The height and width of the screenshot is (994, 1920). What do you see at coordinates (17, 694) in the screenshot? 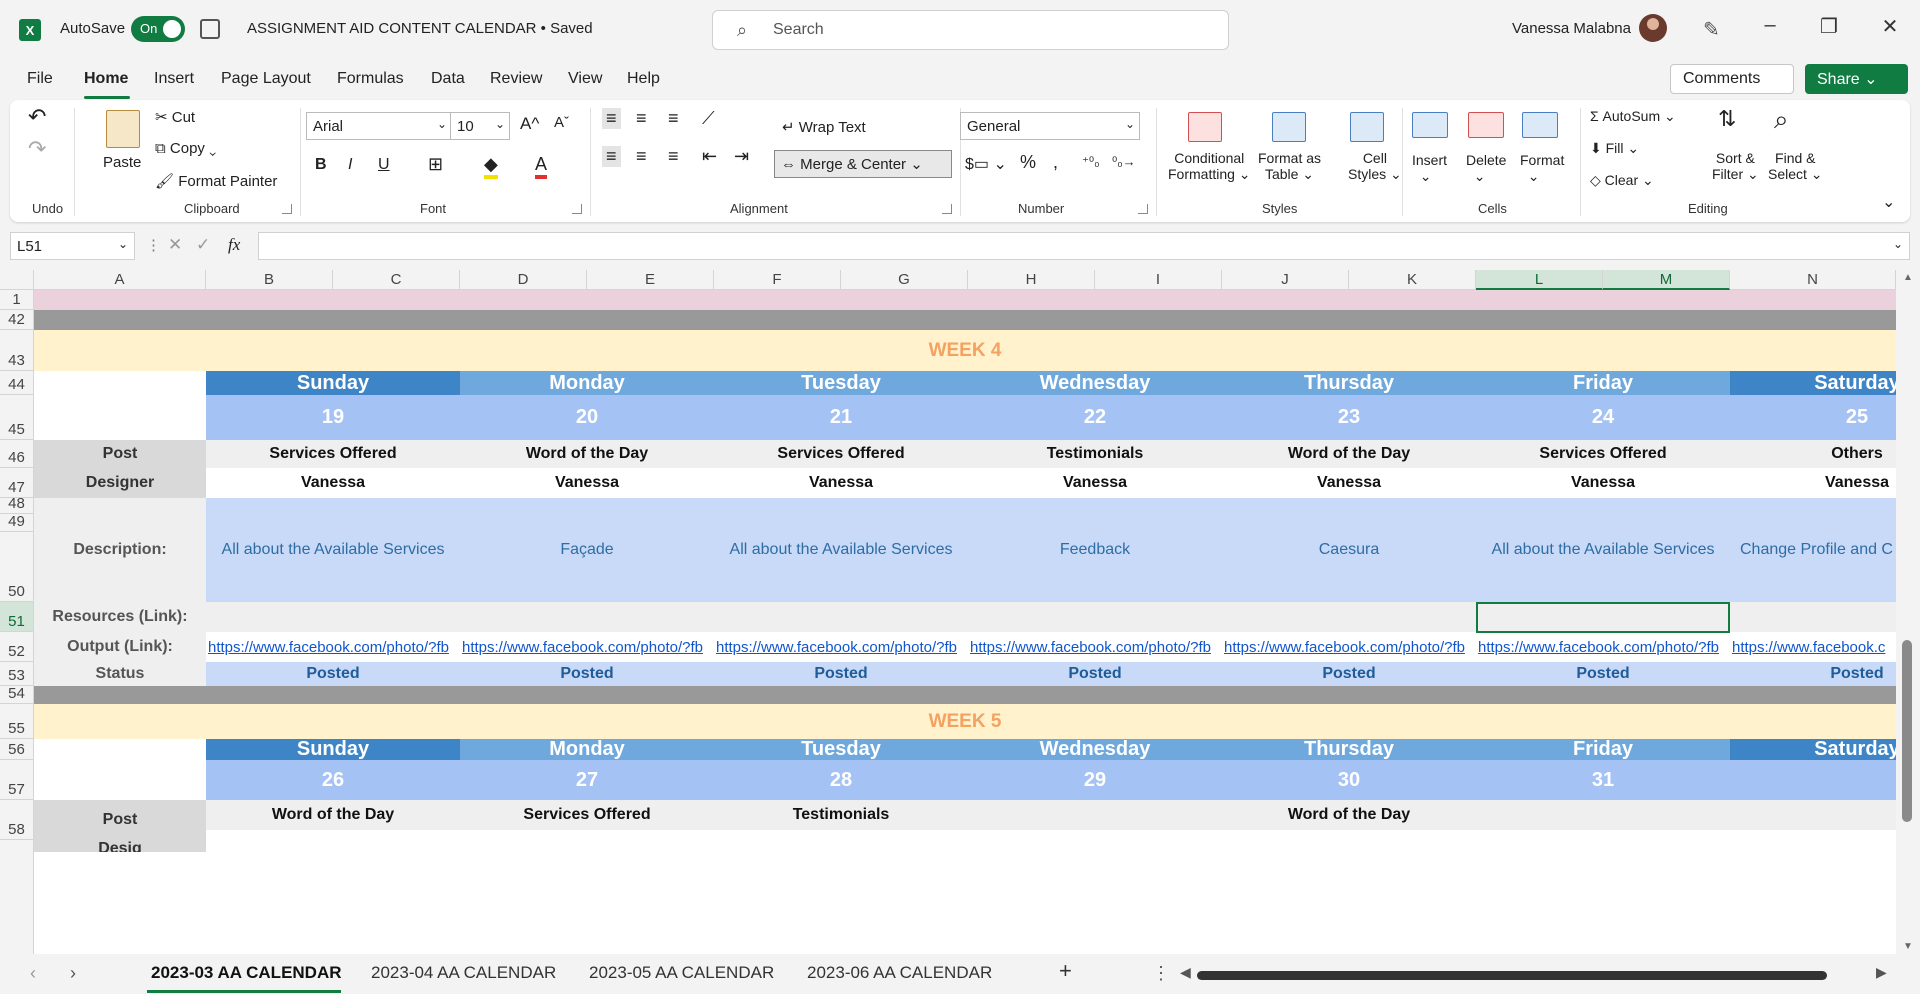
I see `row-header-54: 54` at bounding box center [17, 694].